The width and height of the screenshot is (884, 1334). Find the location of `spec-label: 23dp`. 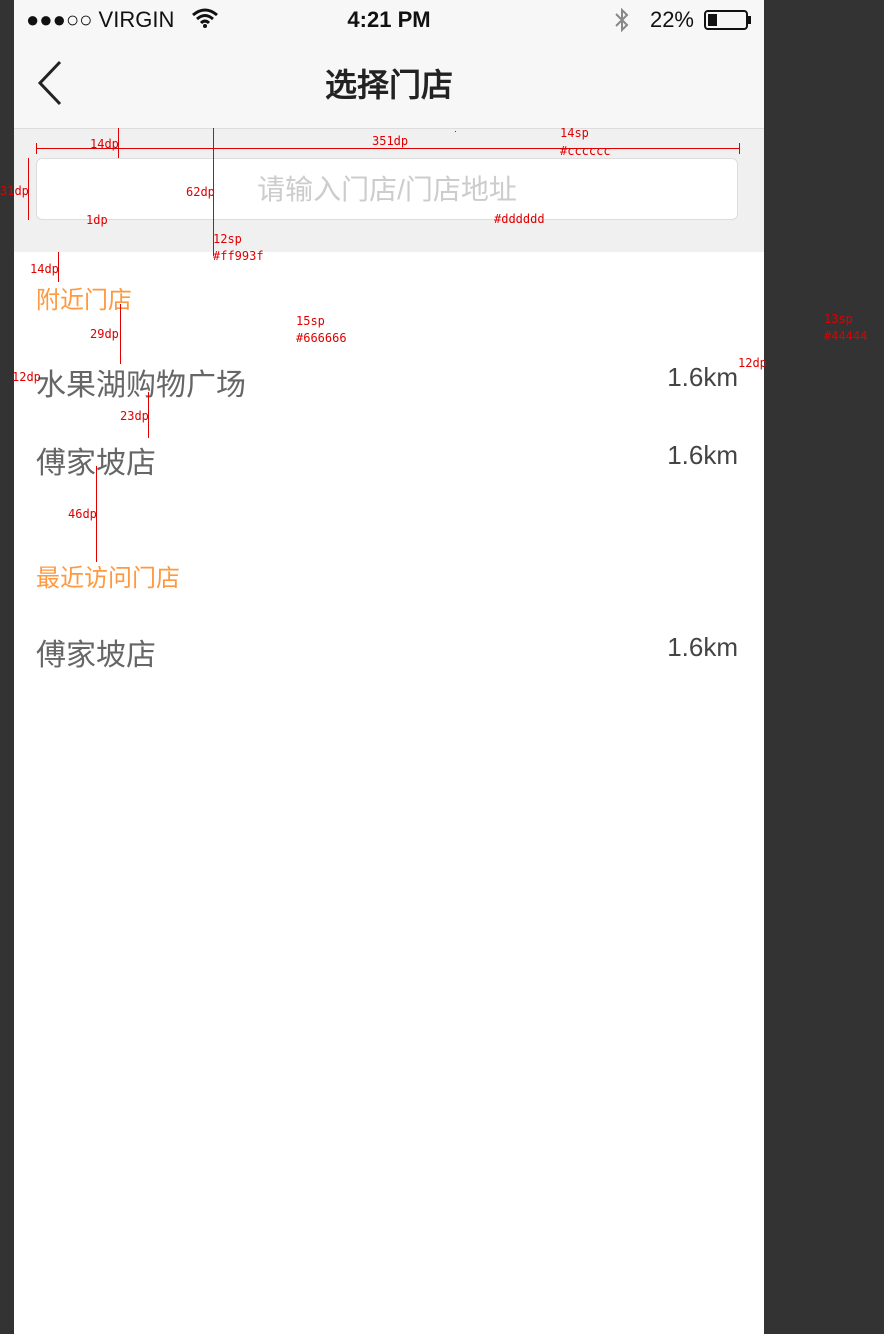

spec-label: 23dp is located at coordinates (134, 416).